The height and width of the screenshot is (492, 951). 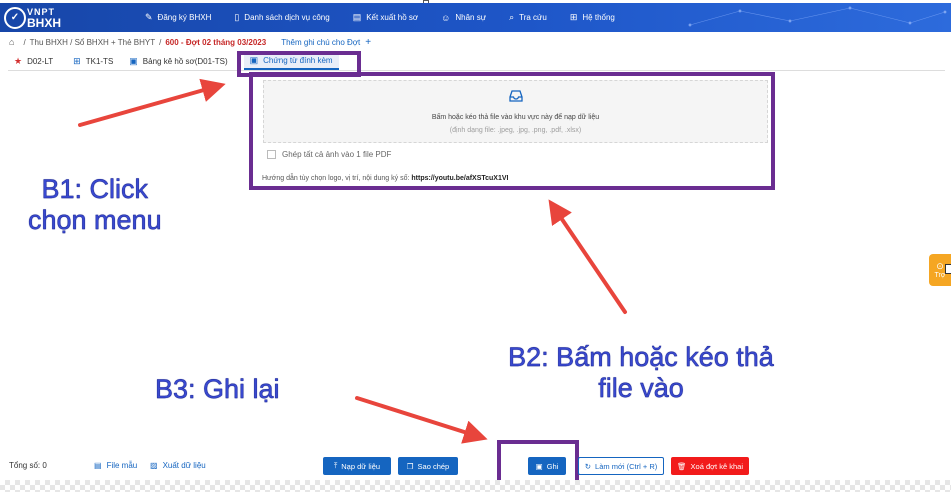 I want to click on tab-label: D02-LT, so click(x=40, y=61).